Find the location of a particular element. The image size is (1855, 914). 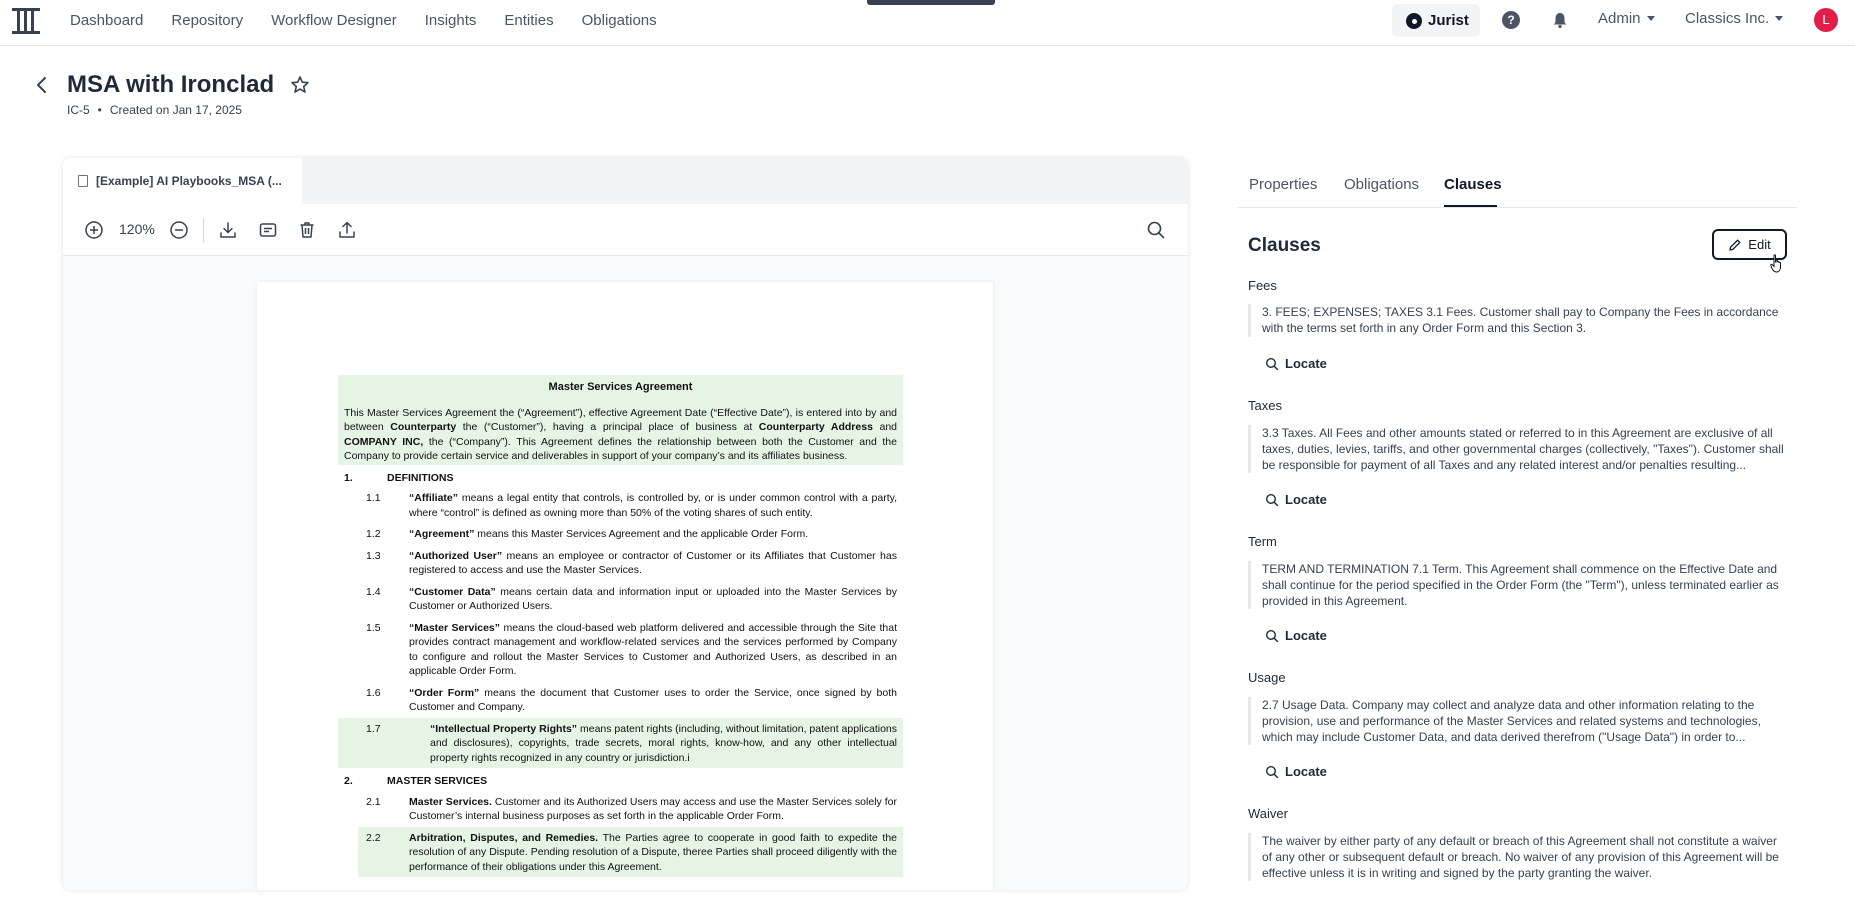

window-notch is located at coordinates (931, 2).